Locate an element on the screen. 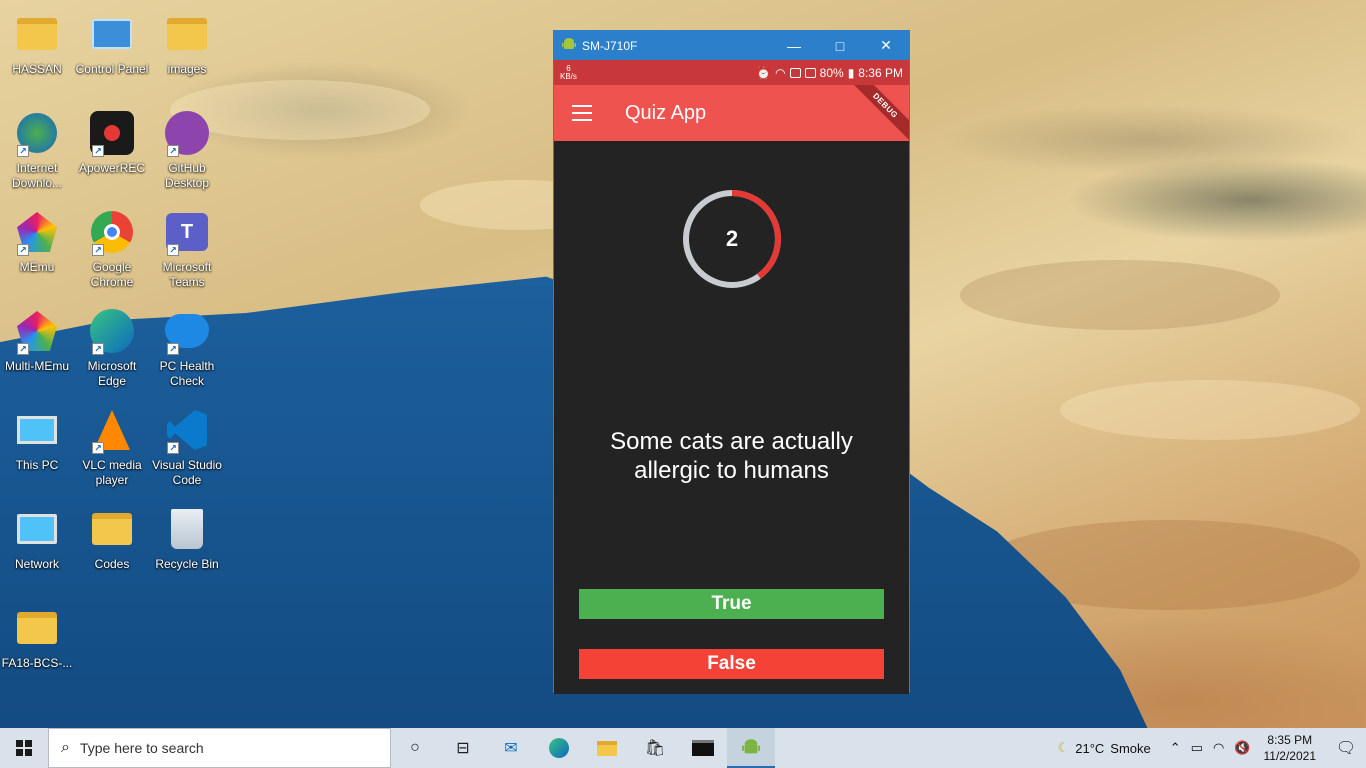 The width and height of the screenshot is (1366, 768). network-icon is located at coordinates (37, 529).